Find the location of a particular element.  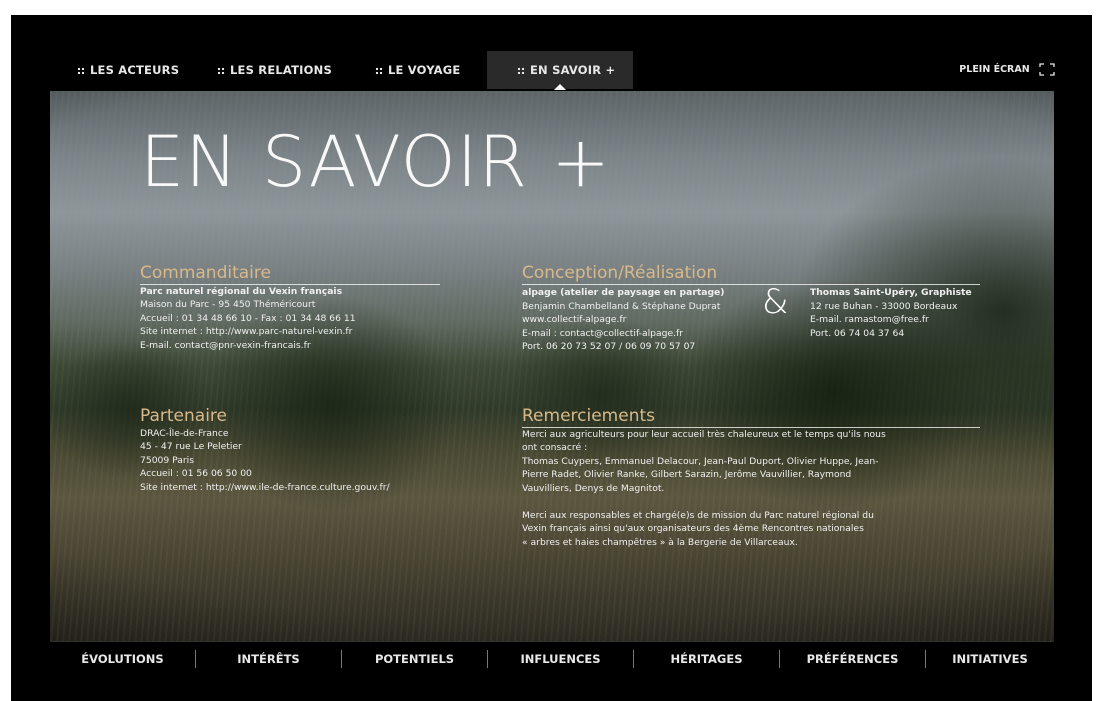

bottom-nav-initiatives: INITIATIVES is located at coordinates (990, 659).